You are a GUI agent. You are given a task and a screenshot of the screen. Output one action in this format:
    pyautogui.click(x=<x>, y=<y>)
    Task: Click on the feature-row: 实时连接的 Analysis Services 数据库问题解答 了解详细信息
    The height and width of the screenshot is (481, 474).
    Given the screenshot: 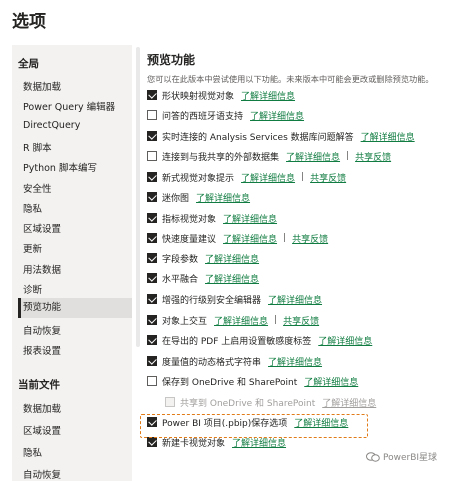 What is the action you would take?
    pyautogui.click(x=281, y=136)
    